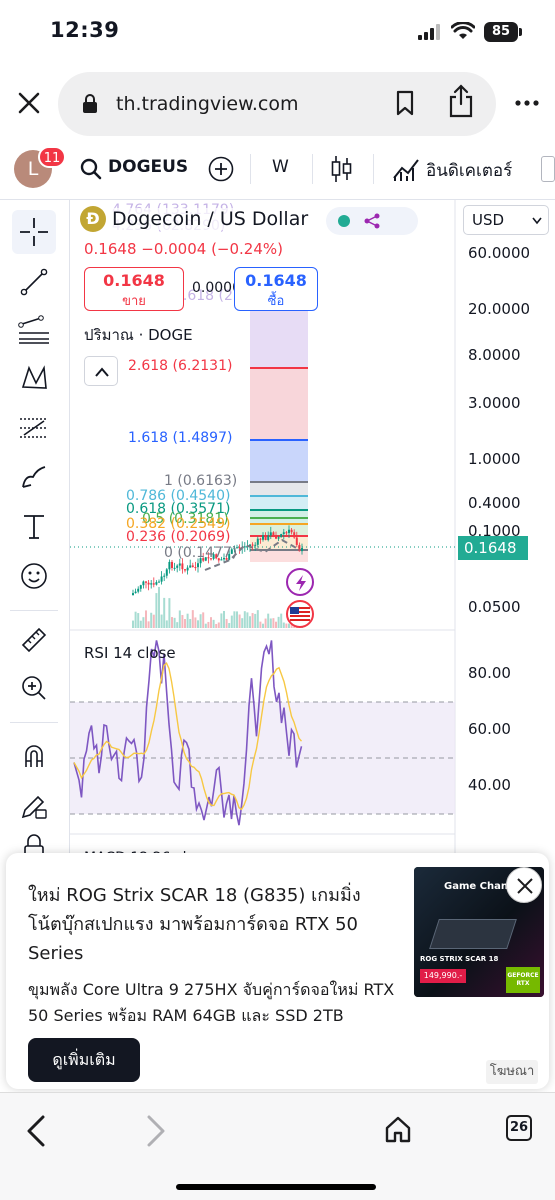 Image resolution: width=555 pixels, height=1200 pixels. Describe the element at coordinates (548, 169) in the screenshot. I see `layout-icon` at that location.